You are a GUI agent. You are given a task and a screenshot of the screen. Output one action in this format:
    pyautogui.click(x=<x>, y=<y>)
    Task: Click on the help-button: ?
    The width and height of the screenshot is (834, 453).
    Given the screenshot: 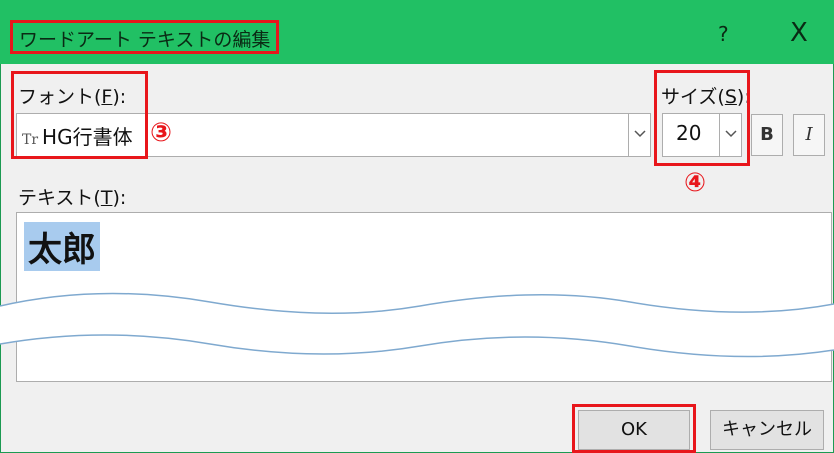 What is the action you would take?
    pyautogui.click(x=723, y=34)
    